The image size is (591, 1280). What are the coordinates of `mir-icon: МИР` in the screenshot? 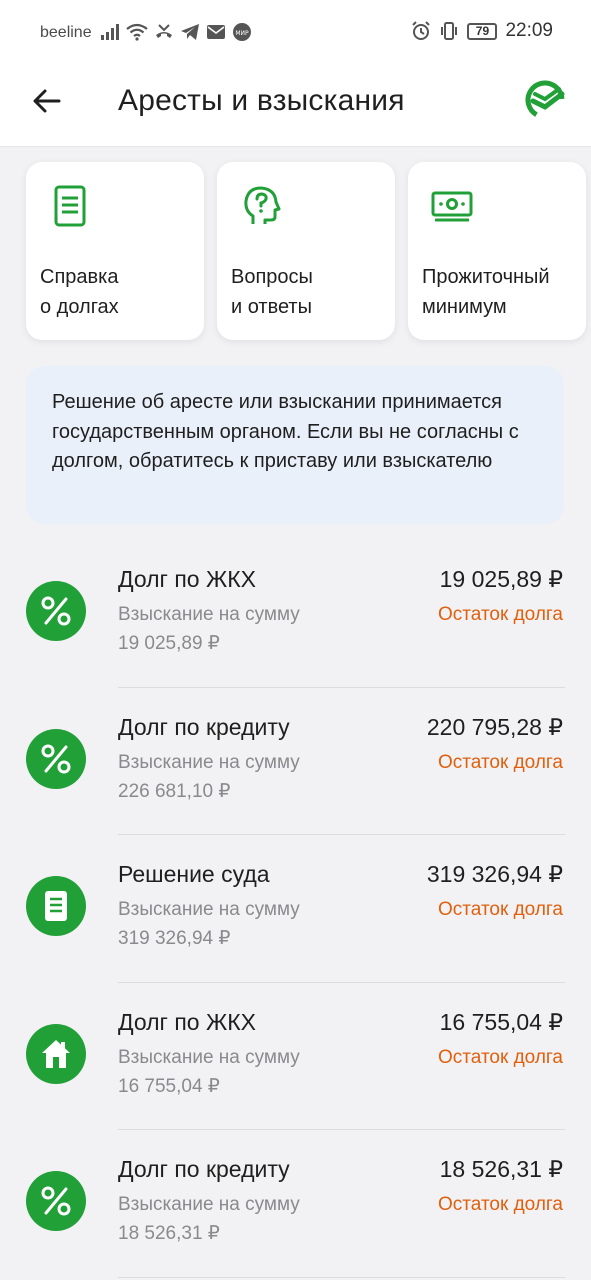 It's located at (242, 32).